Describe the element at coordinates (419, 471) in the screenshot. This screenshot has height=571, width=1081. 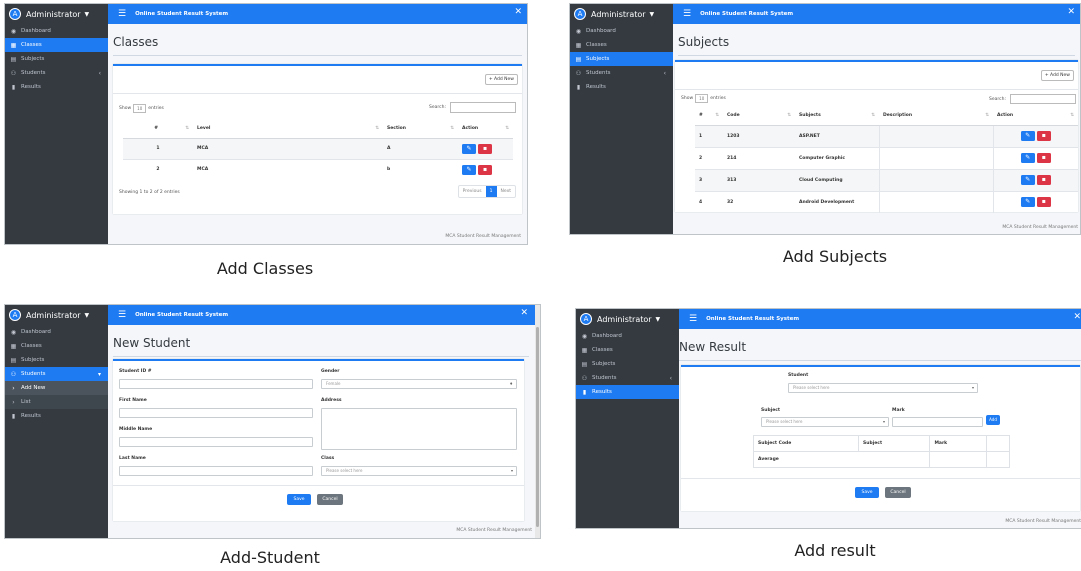
I see `class-select: Please select here ▾` at that location.